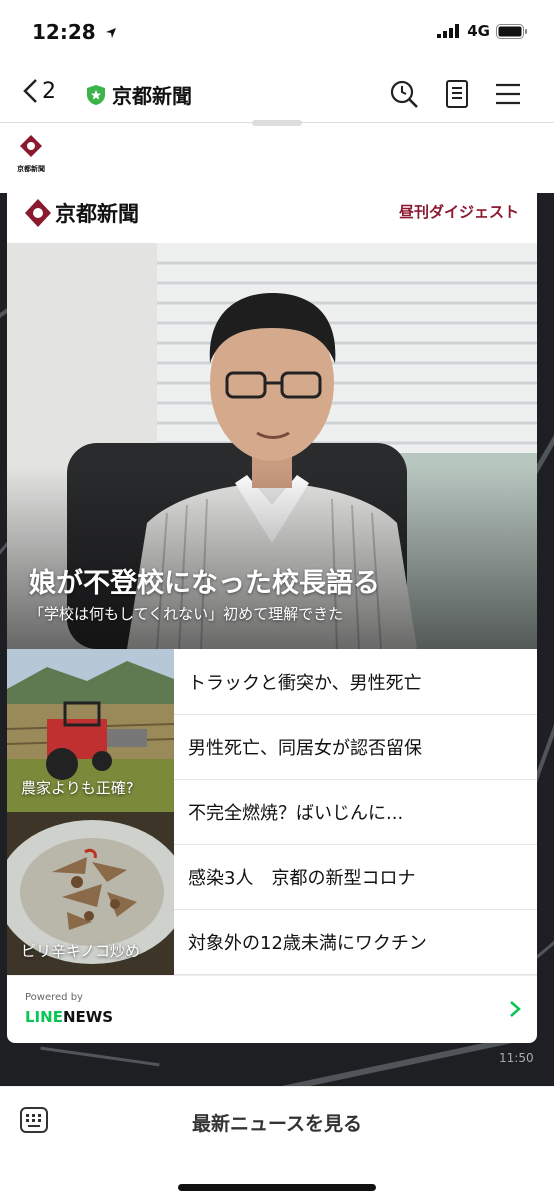 This screenshot has width=554, height=1201. I want to click on drag-handle, so click(277, 123).